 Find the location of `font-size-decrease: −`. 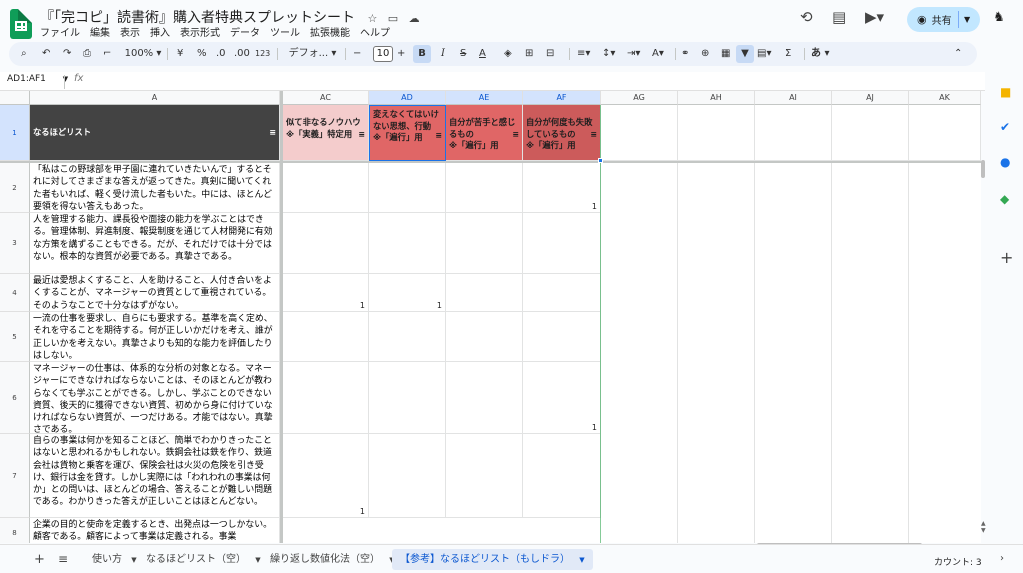

font-size-decrease: − is located at coordinates (357, 54).